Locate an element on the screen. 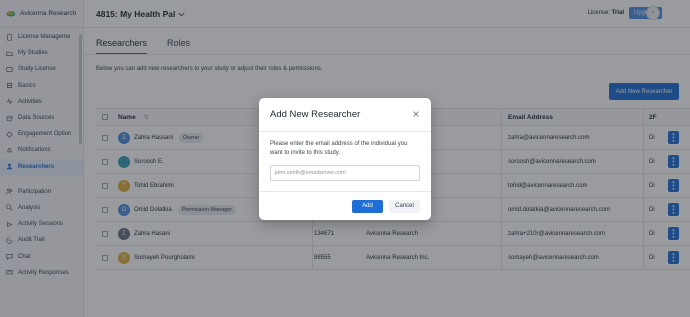 The height and width of the screenshot is (317, 690). cancel-button: Cancel is located at coordinates (404, 206).